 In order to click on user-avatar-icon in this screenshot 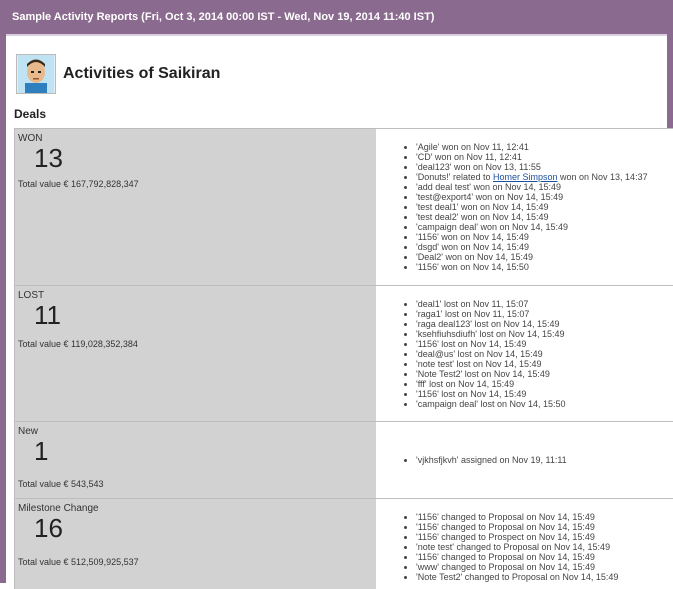, I will do `click(36, 74)`.